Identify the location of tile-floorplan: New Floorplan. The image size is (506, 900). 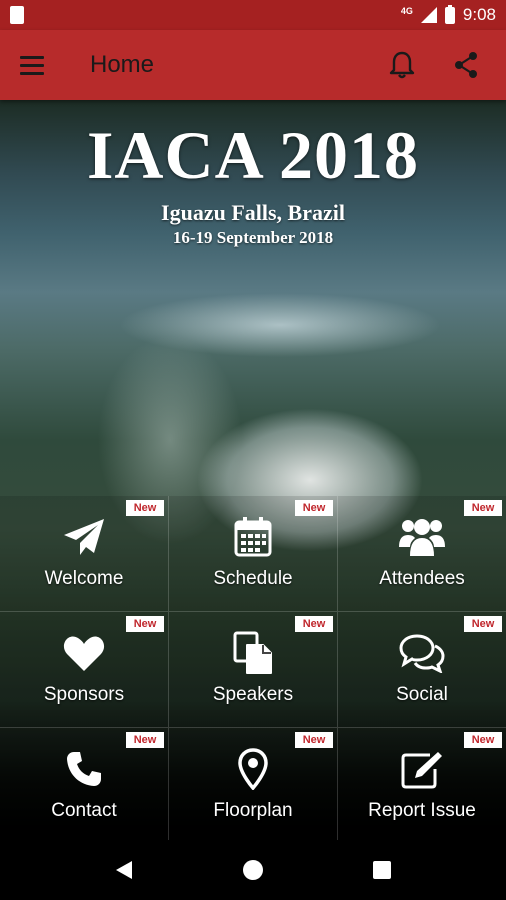
(253, 784).